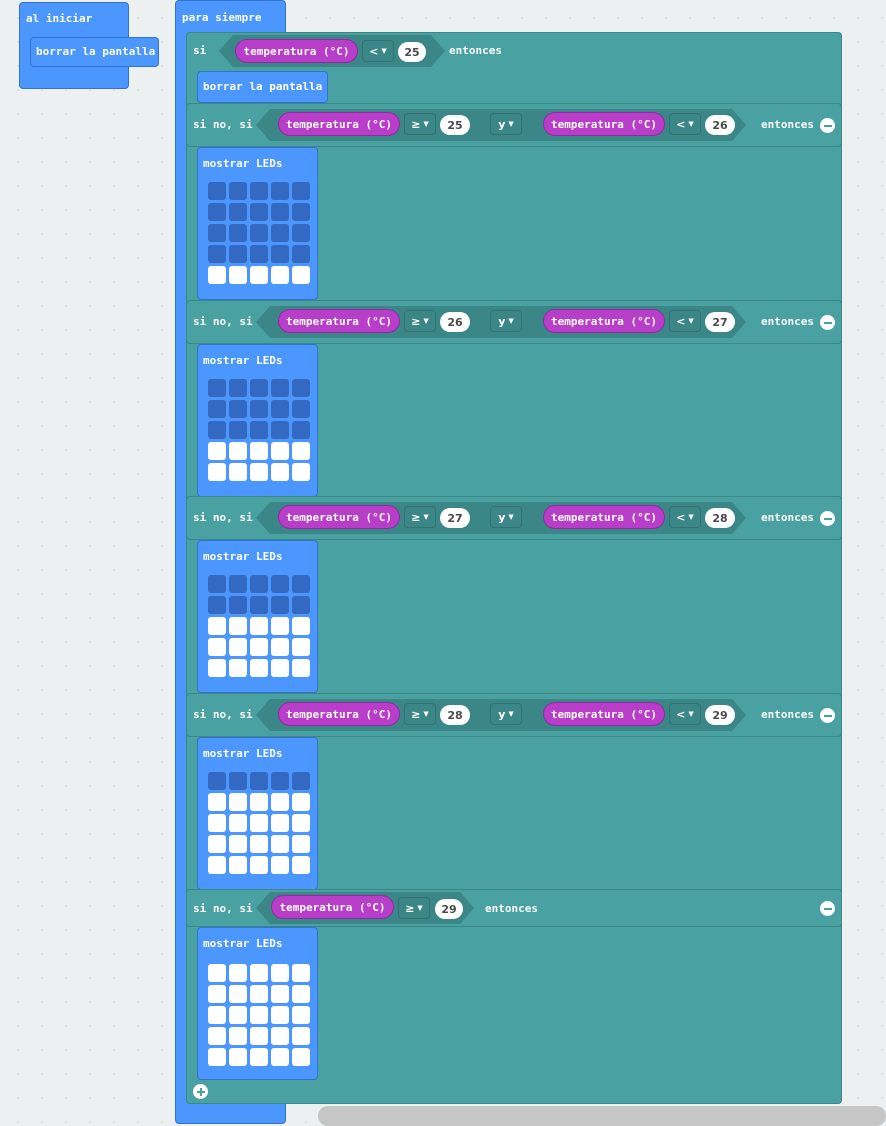  What do you see at coordinates (200, 1091) in the screenshot?
I see `plus-icon` at bounding box center [200, 1091].